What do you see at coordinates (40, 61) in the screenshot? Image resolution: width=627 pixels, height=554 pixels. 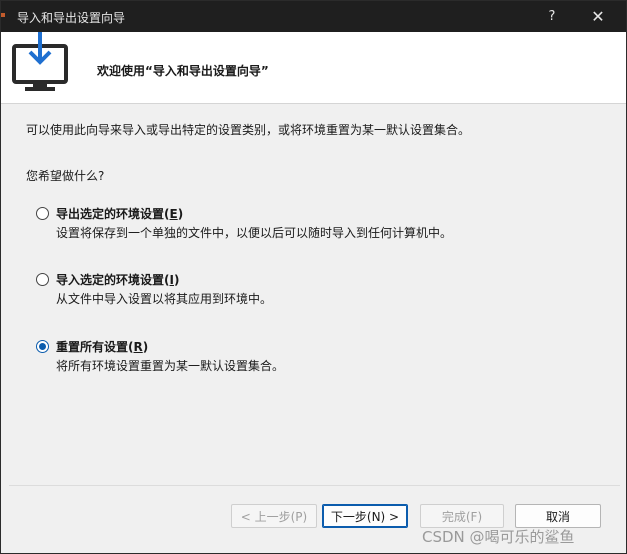 I see `import-export-monitor-icon` at bounding box center [40, 61].